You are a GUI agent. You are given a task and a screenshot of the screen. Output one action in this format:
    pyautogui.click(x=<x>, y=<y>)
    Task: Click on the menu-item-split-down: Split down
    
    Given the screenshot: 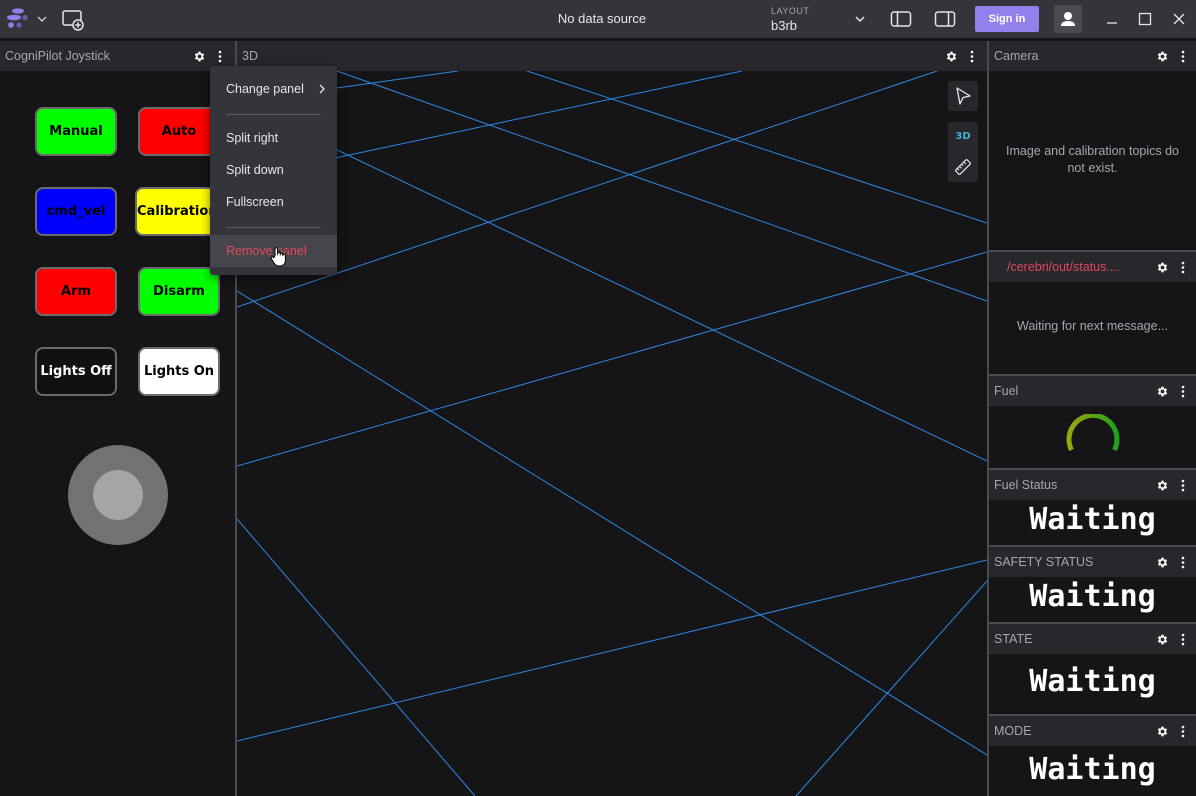 What is the action you would take?
    pyautogui.click(x=273, y=170)
    